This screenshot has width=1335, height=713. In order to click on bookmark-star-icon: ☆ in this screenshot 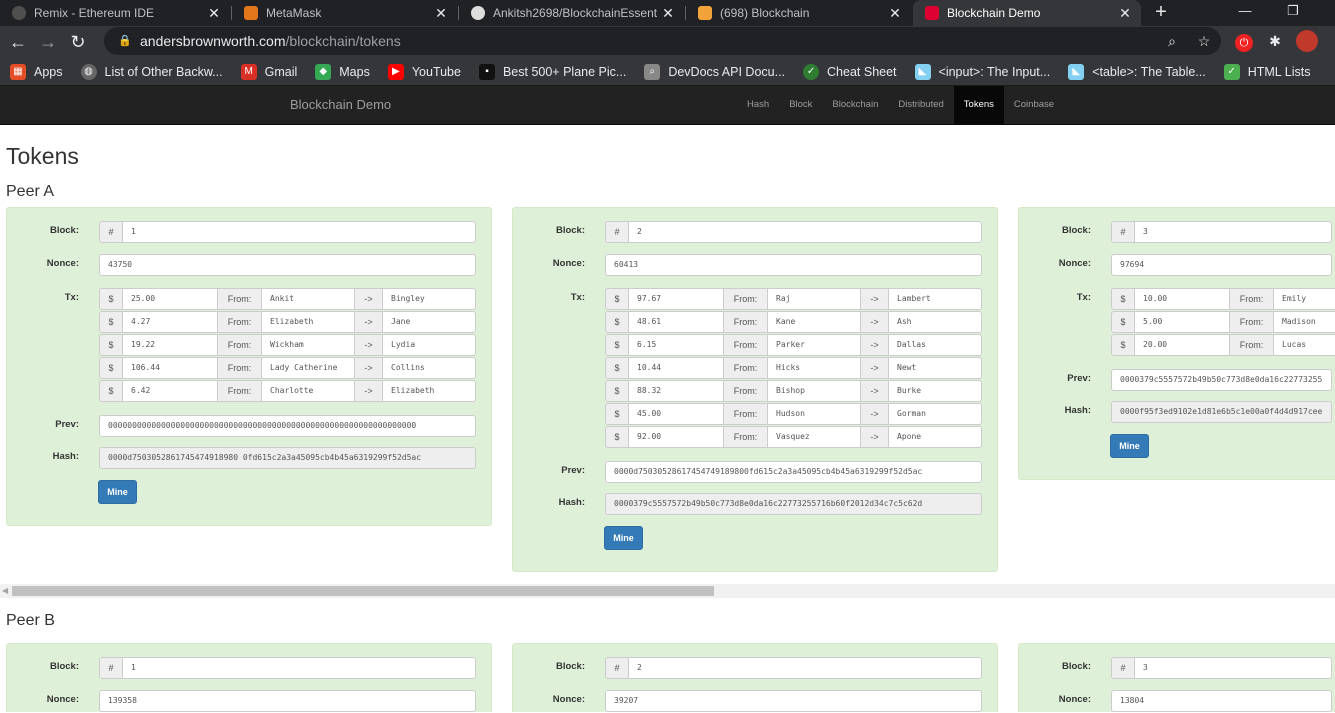, I will do `click(1204, 41)`.